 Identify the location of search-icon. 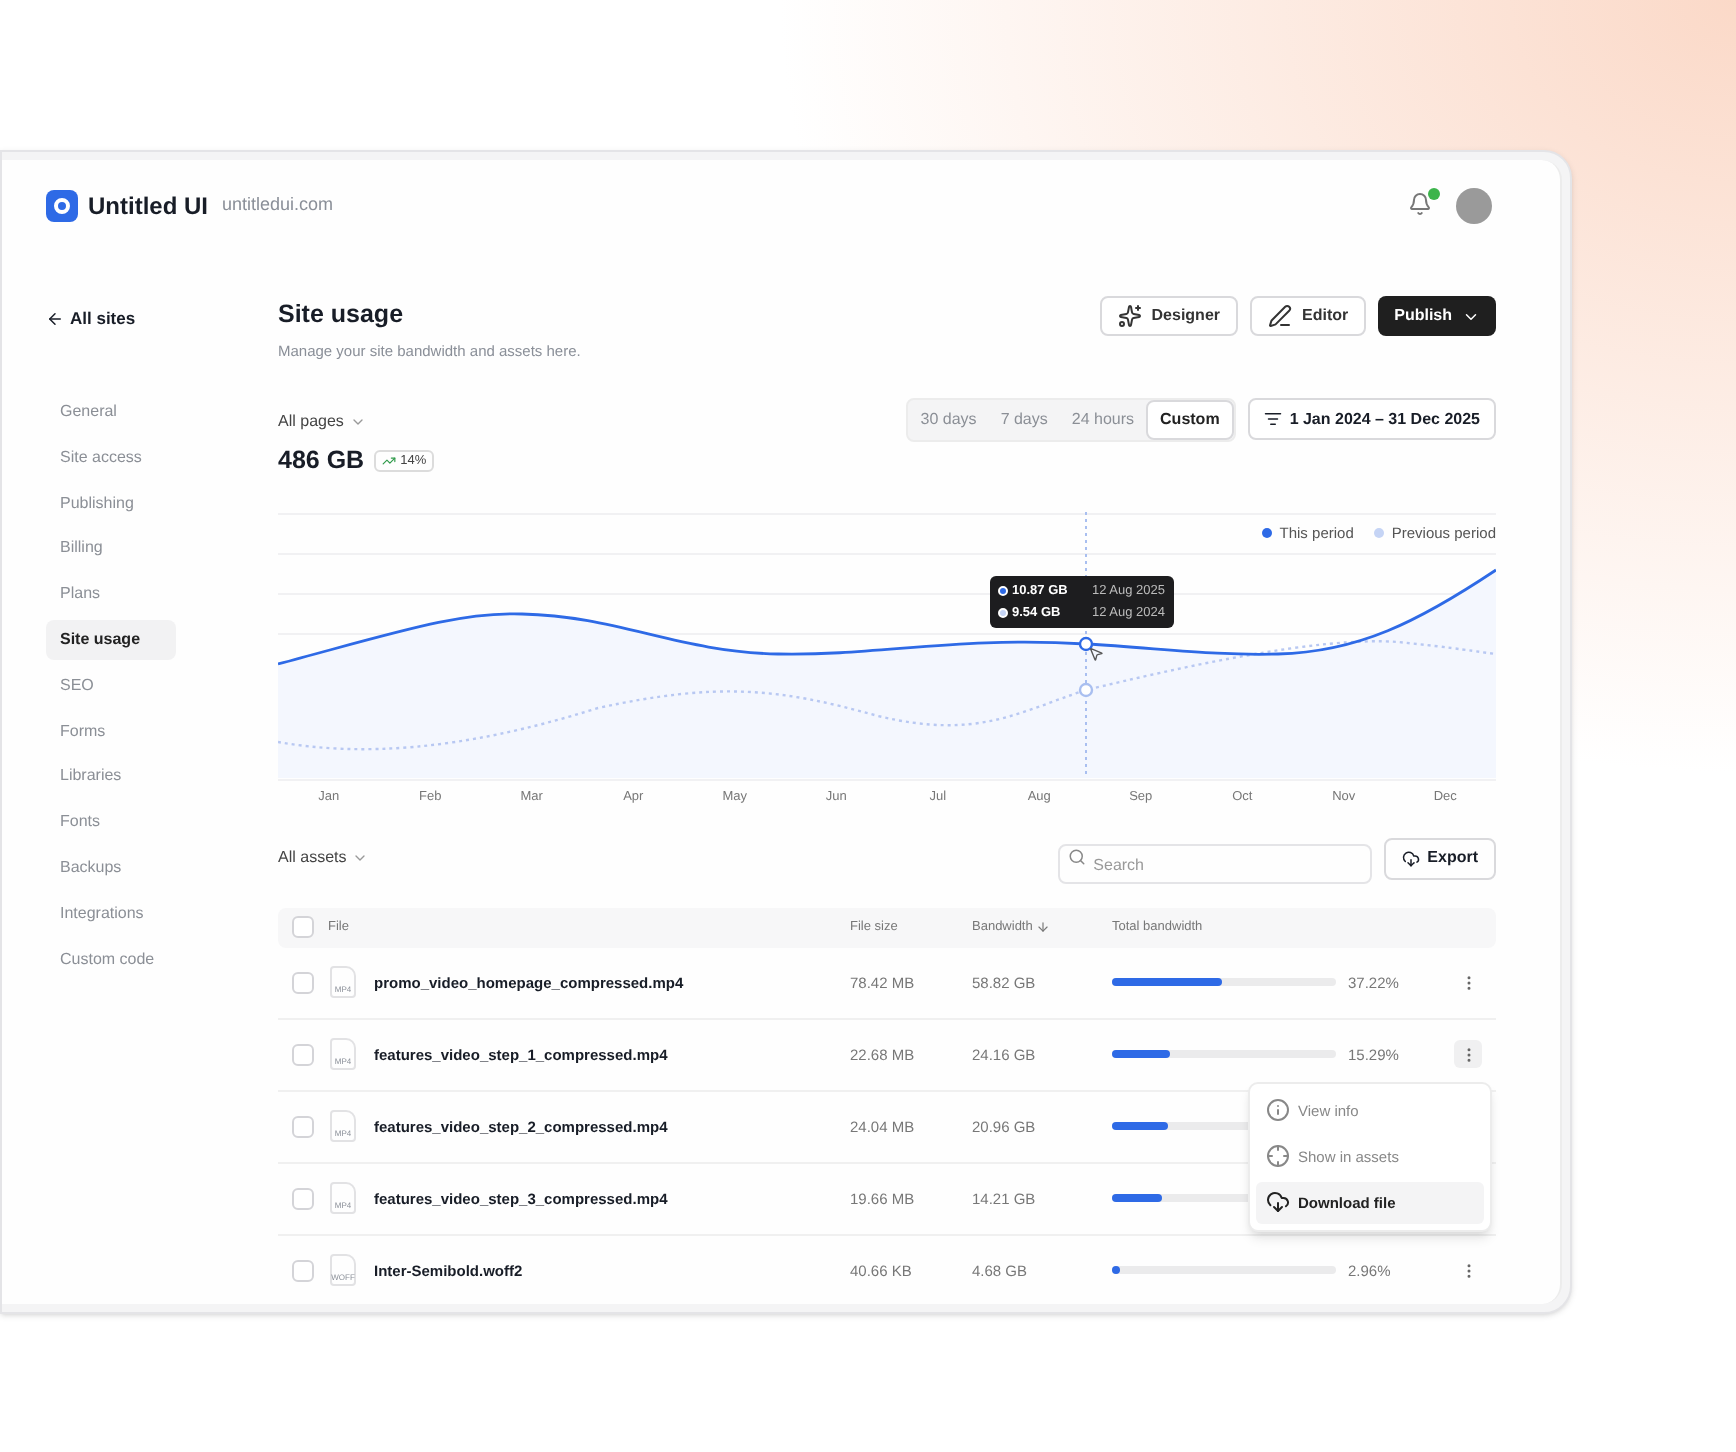
(1076, 857).